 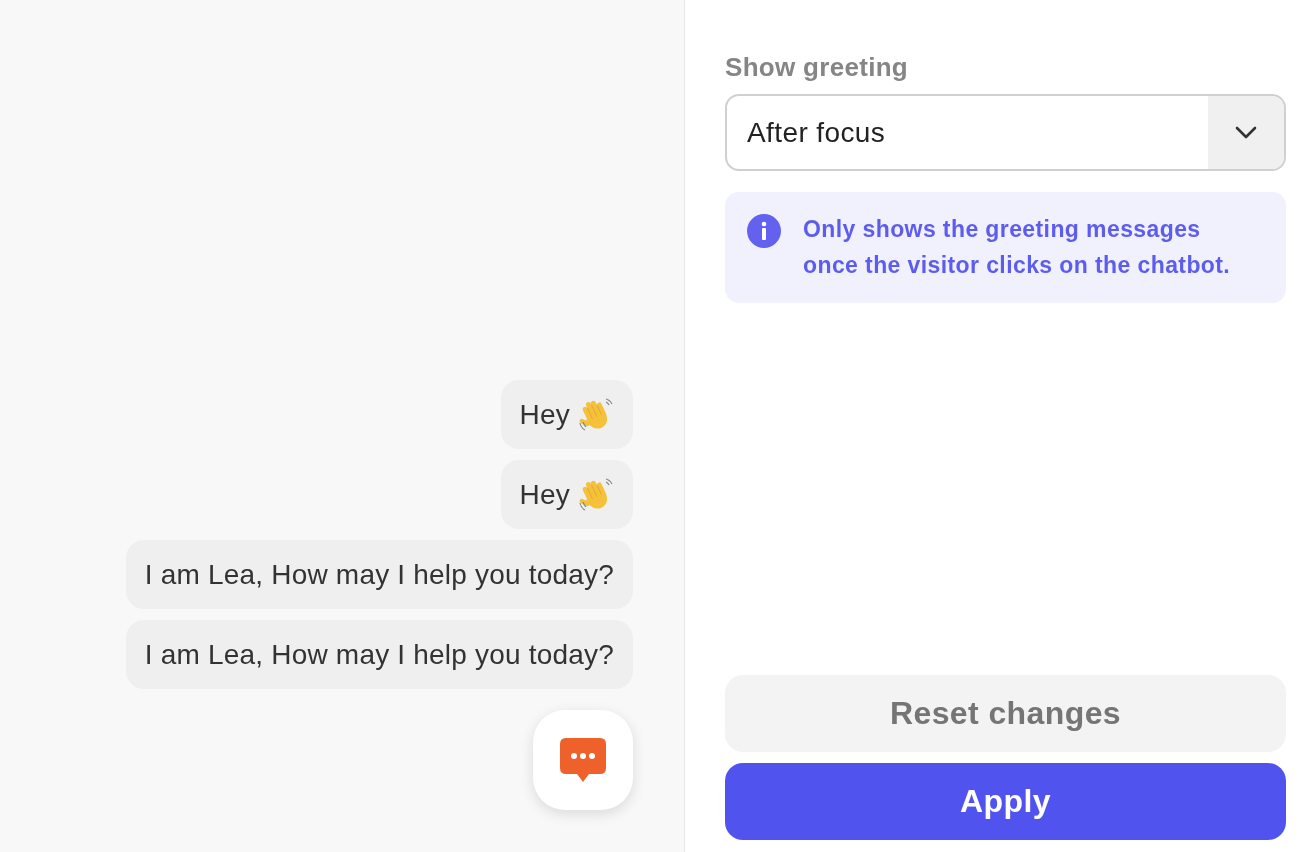 I want to click on chat-bubble-icon, so click(x=583, y=760).